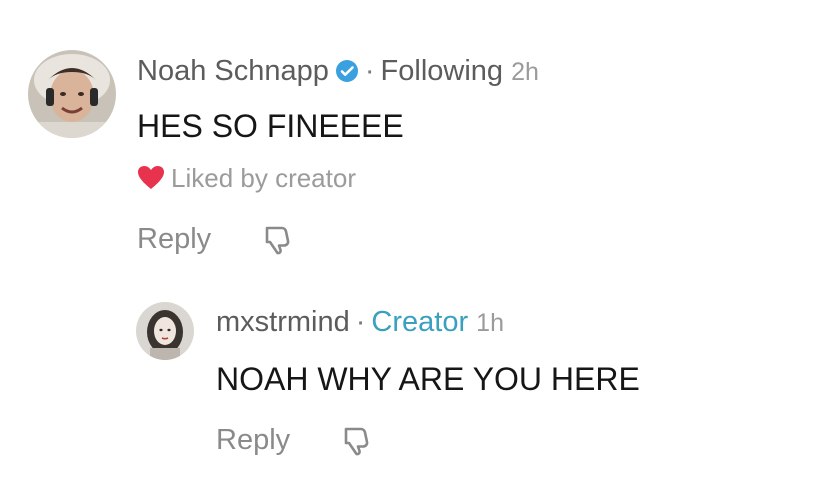 The width and height of the screenshot is (830, 492). Describe the element at coordinates (525, 72) in the screenshot. I see `timestamp: 2h` at that location.